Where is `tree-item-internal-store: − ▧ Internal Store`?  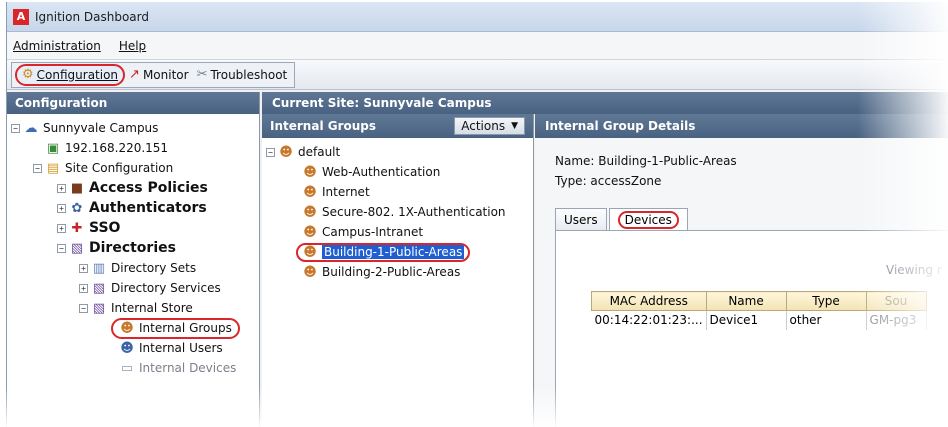 tree-item-internal-store: − ▧ Internal Store is located at coordinates (133, 308).